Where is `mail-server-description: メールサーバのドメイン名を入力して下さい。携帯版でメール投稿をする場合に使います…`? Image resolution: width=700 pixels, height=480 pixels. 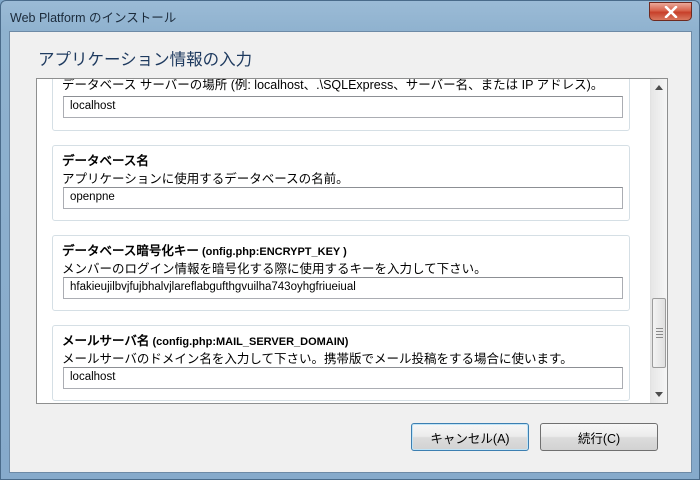
mail-server-description: メールサーバのドメイン名を入力して下さい。携帯版でメール投稿をする場合に使います… is located at coordinates (317, 359).